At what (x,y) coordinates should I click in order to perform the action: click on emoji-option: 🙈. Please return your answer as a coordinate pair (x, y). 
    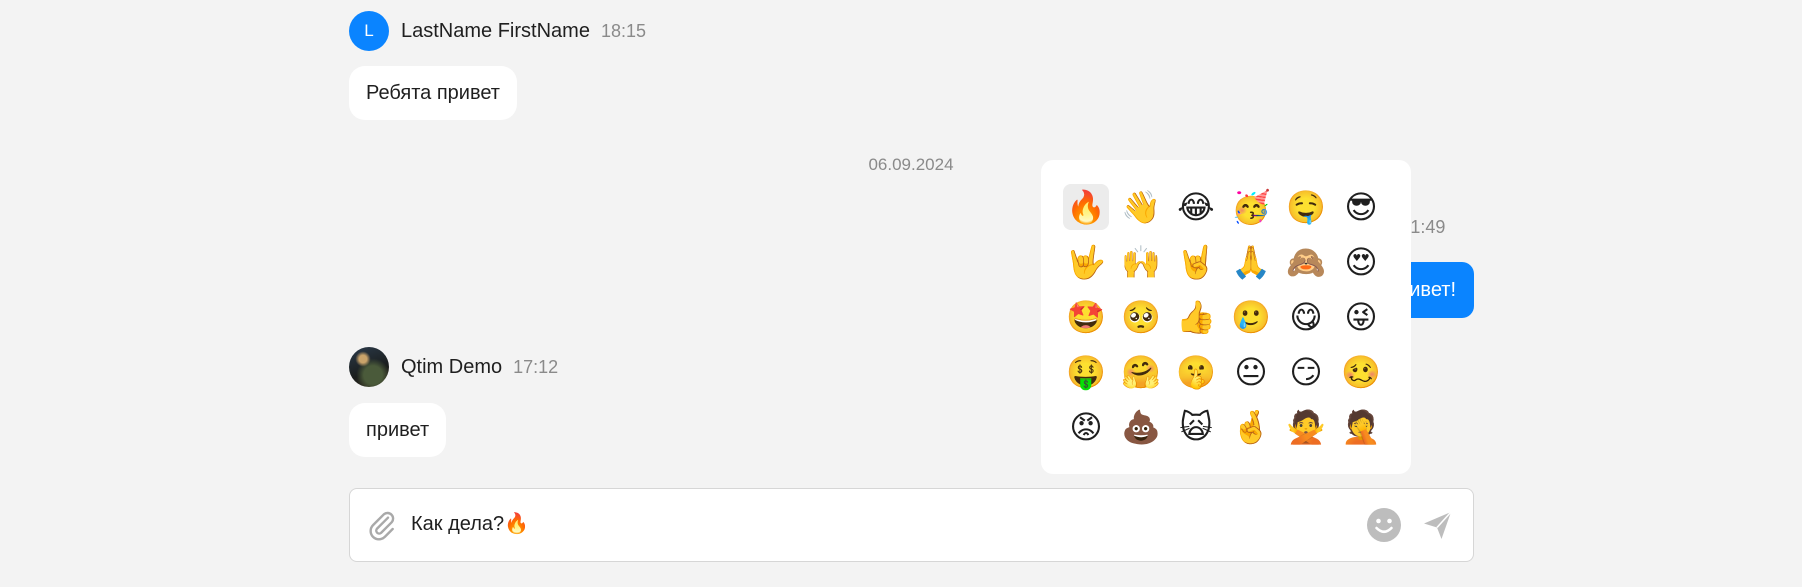
    Looking at the image, I should click on (1306, 262).